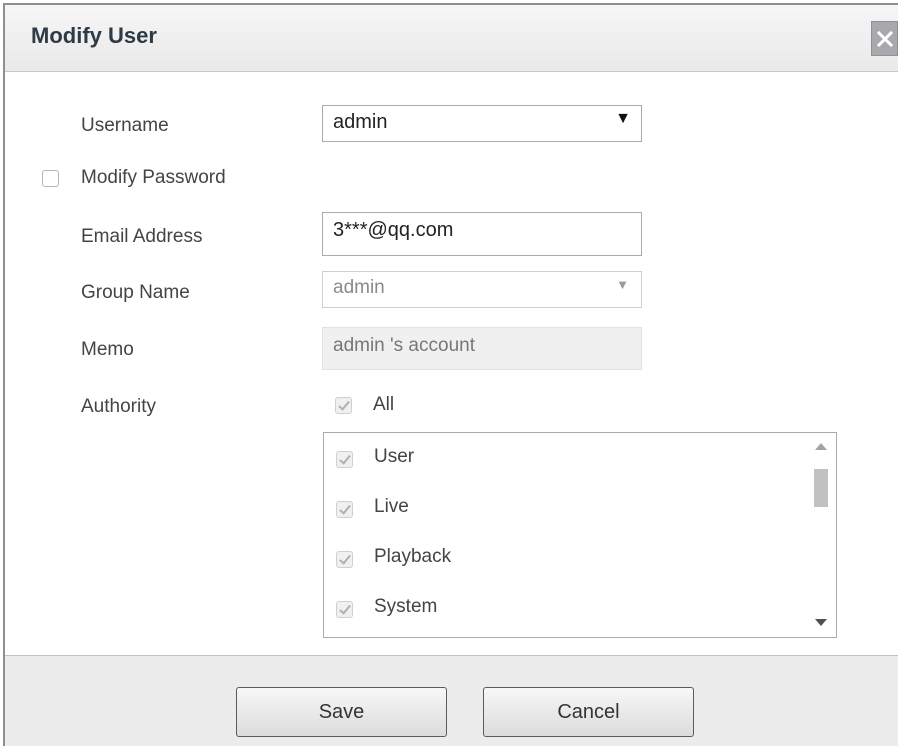 Image resolution: width=898 pixels, height=746 pixels. I want to click on close-button, so click(884, 38).